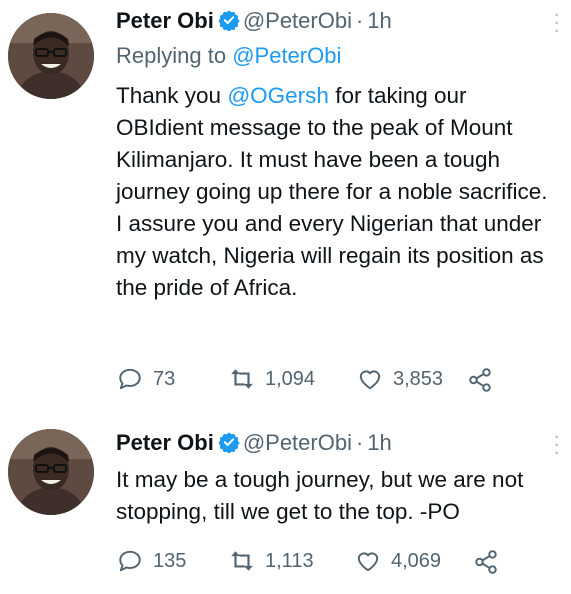  What do you see at coordinates (170, 560) in the screenshot?
I see `reply-count: 135` at bounding box center [170, 560].